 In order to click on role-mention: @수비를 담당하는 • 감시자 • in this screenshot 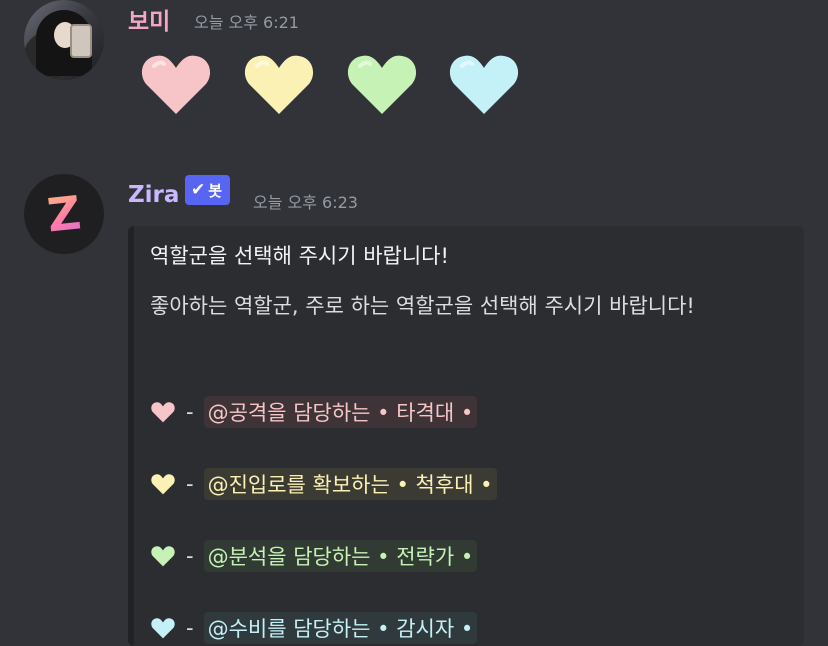, I will do `click(340, 628)`.